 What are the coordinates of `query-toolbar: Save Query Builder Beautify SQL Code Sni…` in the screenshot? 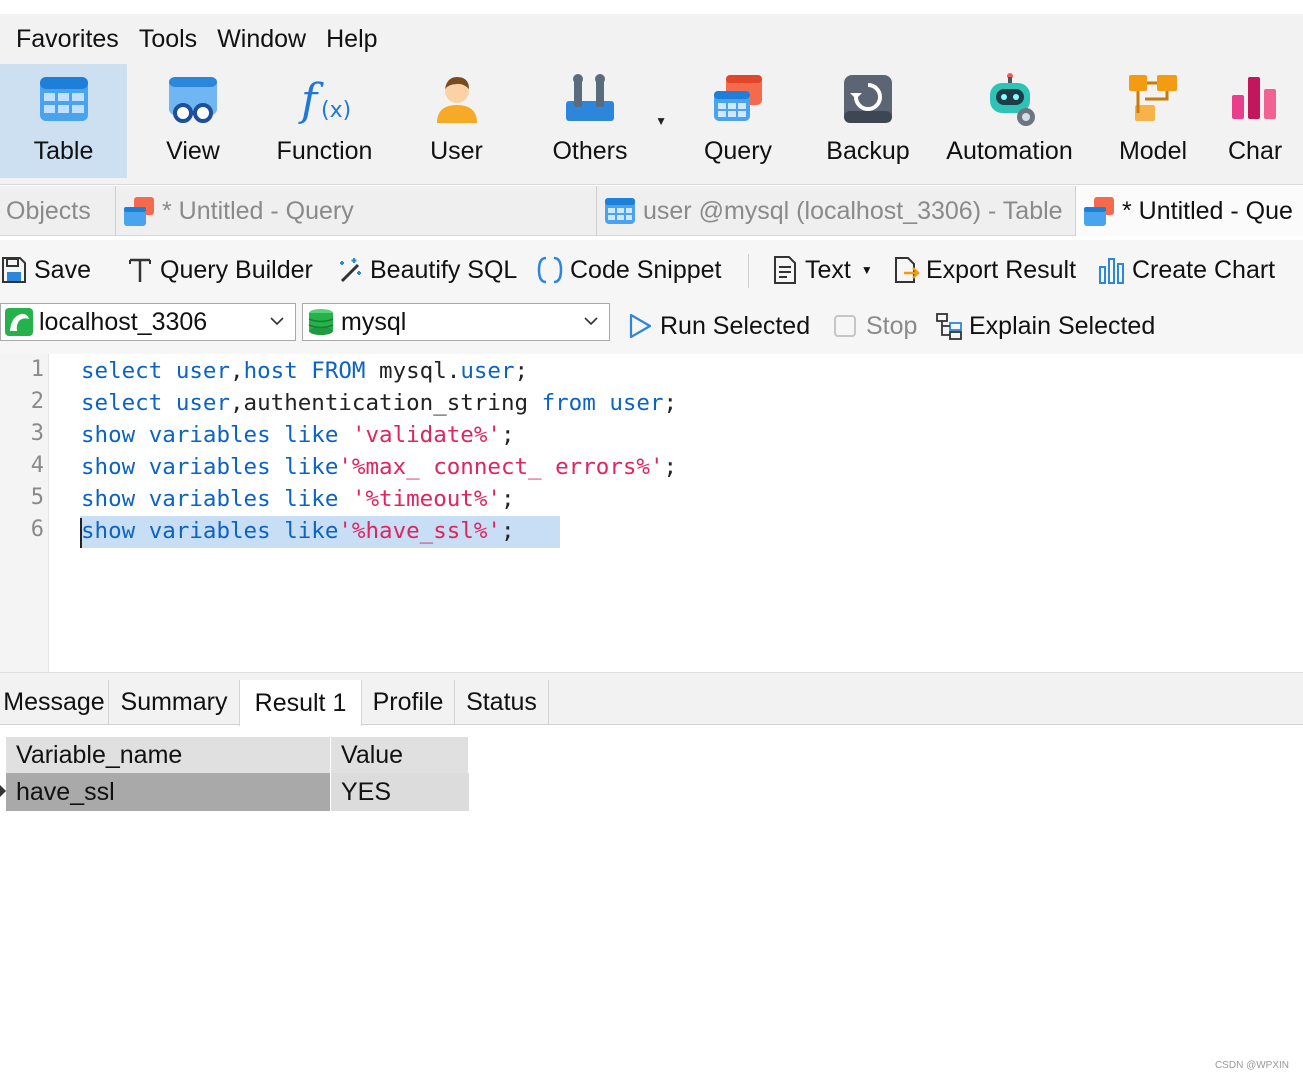 It's located at (651, 269).